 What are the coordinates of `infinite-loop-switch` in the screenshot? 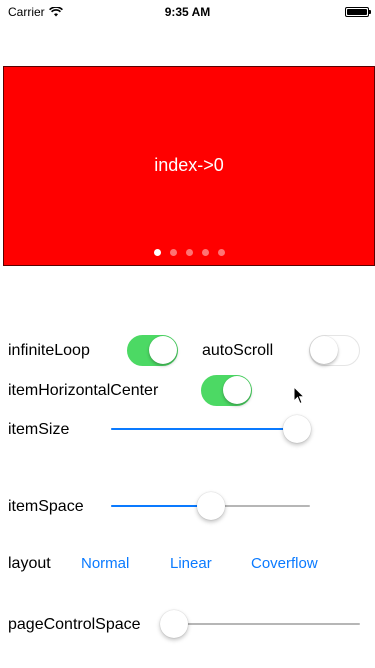 It's located at (152, 350).